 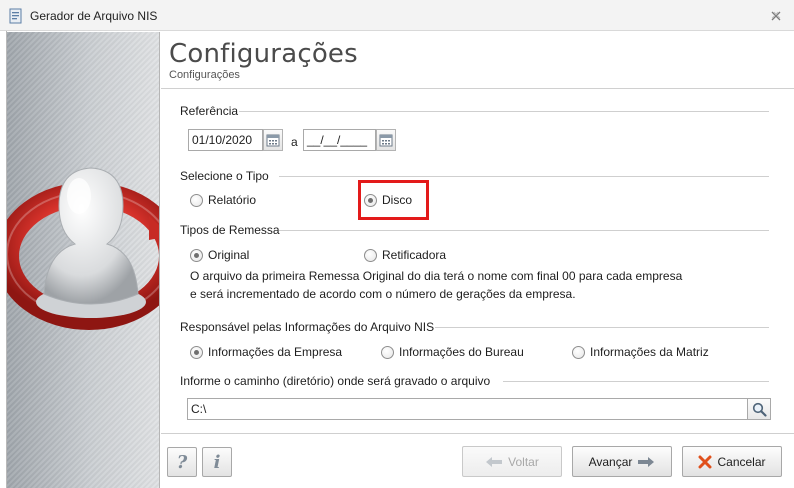 What do you see at coordinates (523, 461) in the screenshot?
I see `back-button-label: Voltar` at bounding box center [523, 461].